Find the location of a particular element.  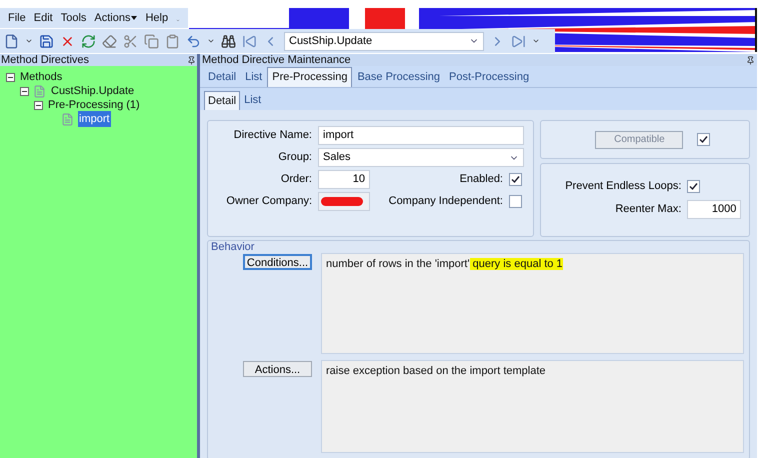

field-label: Owner Company: is located at coordinates (268, 202).